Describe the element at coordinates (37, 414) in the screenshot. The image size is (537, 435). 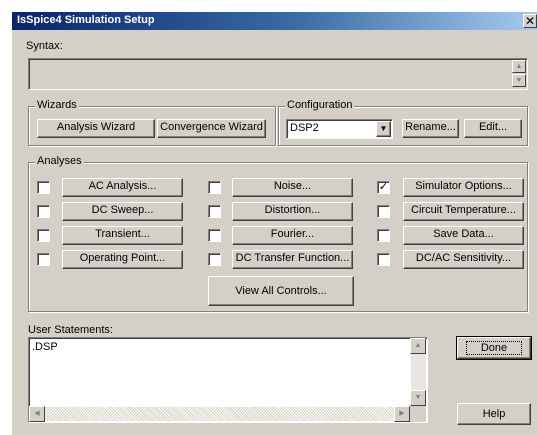
I see `scroll-left-arrow-icon: ◀` at that location.